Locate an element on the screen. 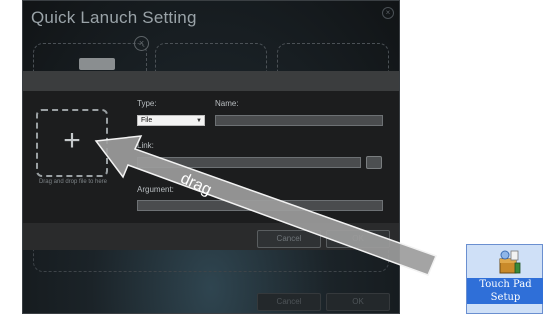 The height and width of the screenshot is (320, 543). drop-hint: Drag and drop file to here is located at coordinates (73, 182).